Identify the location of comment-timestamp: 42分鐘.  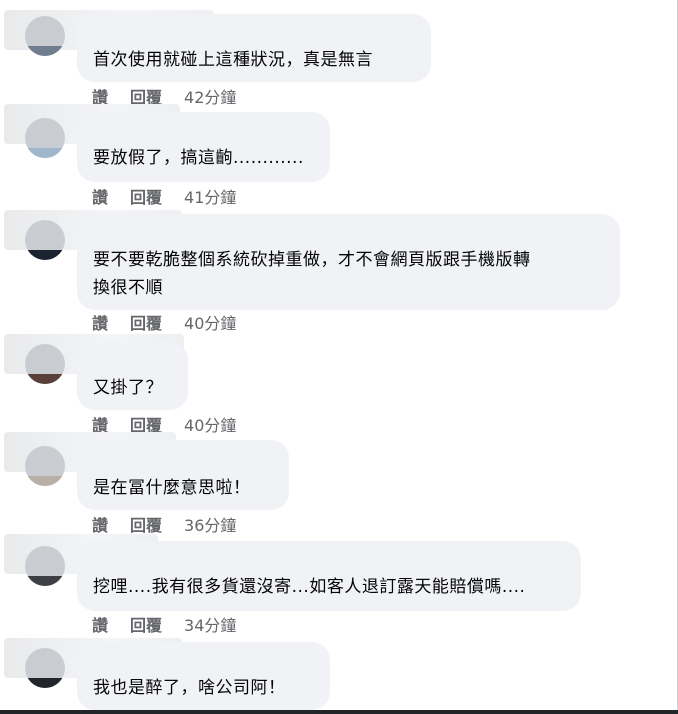
(210, 96).